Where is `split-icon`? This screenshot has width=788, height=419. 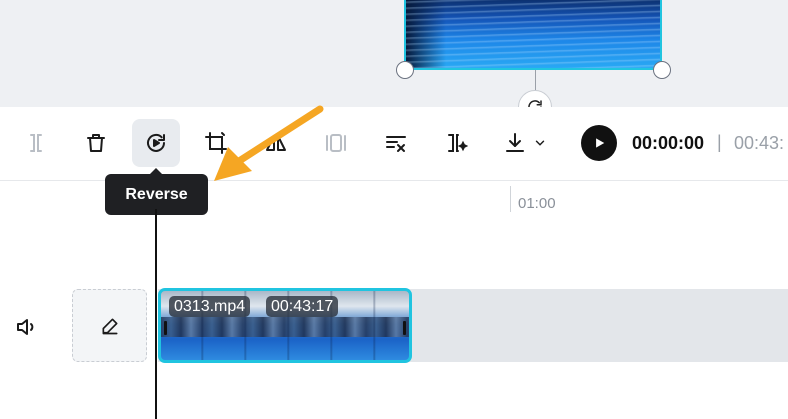 split-icon is located at coordinates (36, 143).